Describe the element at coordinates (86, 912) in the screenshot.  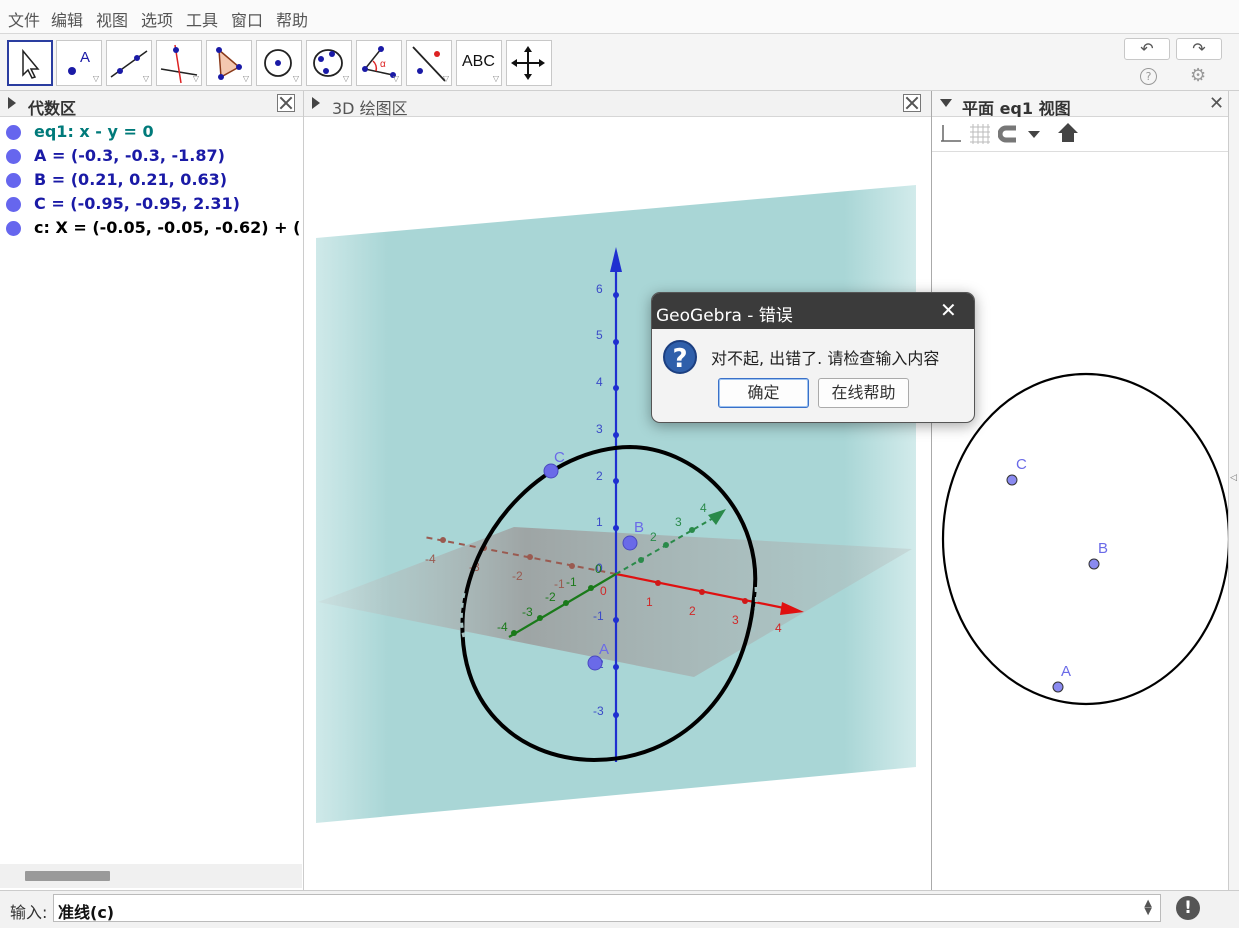
I see `input-value: 准线(c)` at that location.